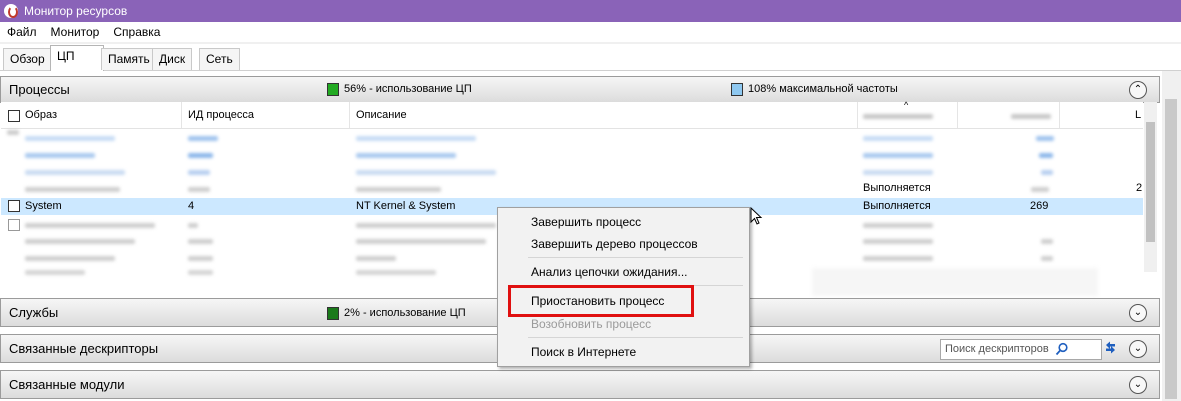 Image resolution: width=1181 pixels, height=401 pixels. I want to click on col-image: Образ, so click(41, 115).